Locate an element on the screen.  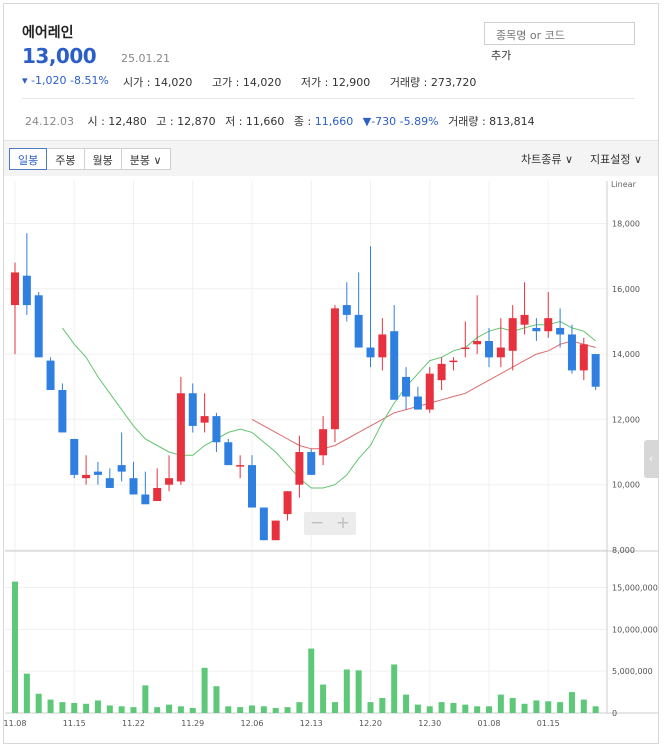
side-panel-toggle: ‹ is located at coordinates (651, 459).